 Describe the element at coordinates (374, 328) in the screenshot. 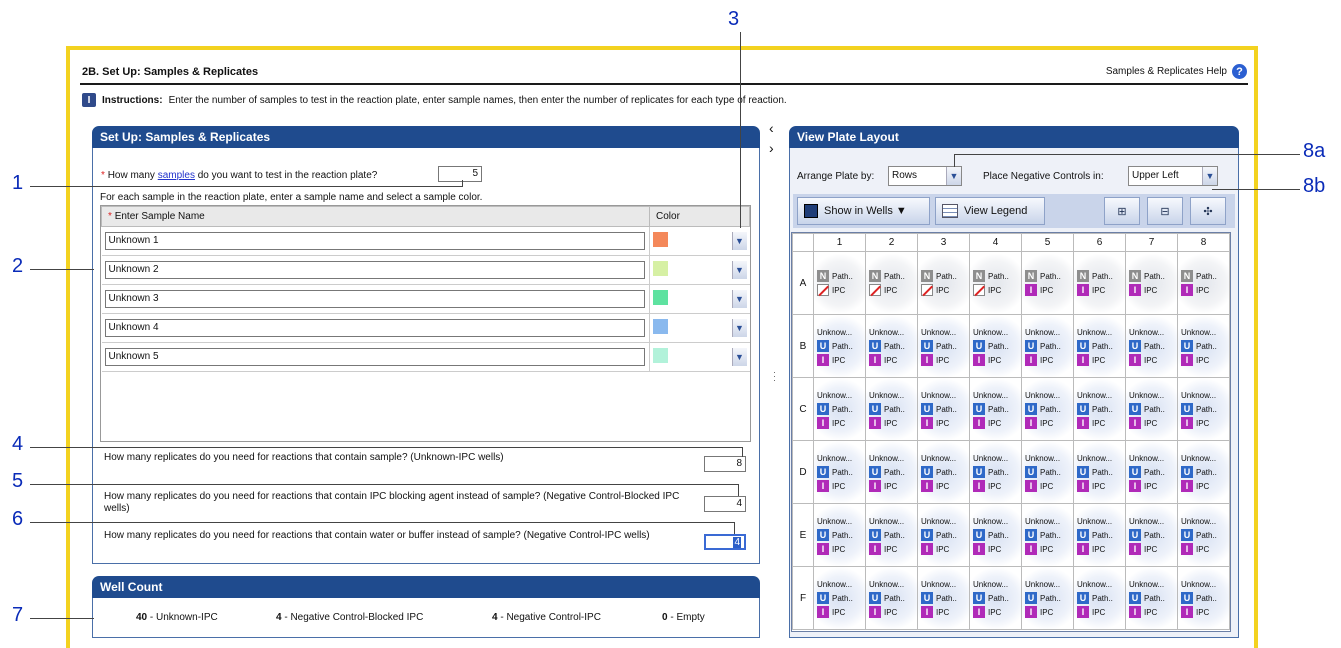

I see `sample-name-input: Unknown 4` at that location.